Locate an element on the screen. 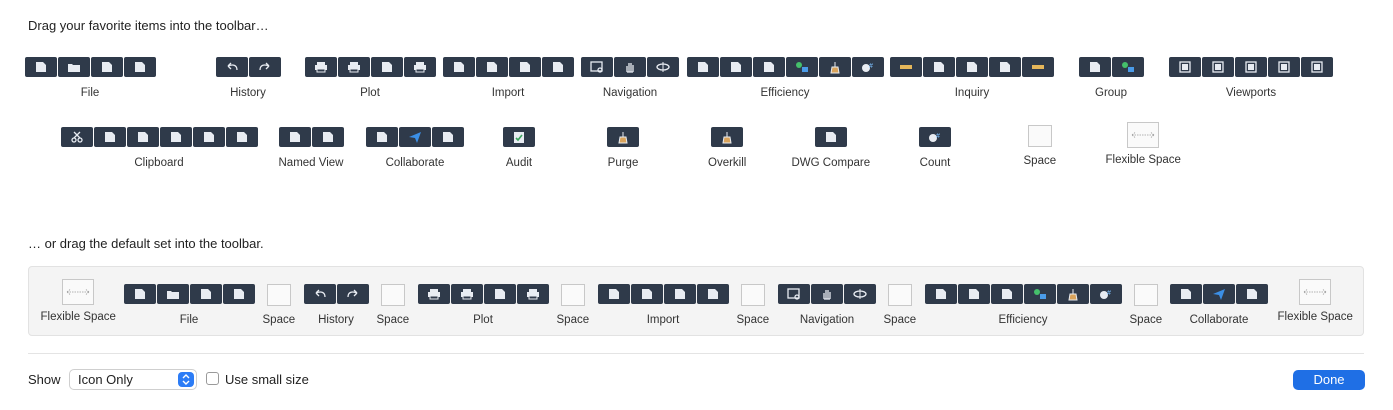 This screenshot has height=410, width=1393. item-label: Clipboard is located at coordinates (159, 163).